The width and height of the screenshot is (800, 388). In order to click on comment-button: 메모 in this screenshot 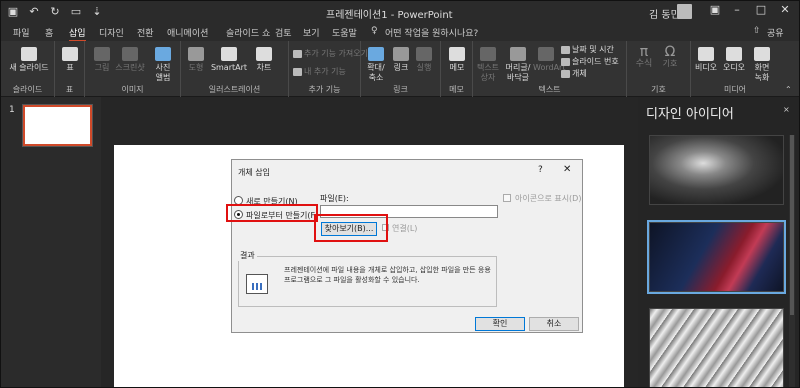, I will do `click(457, 60)`.